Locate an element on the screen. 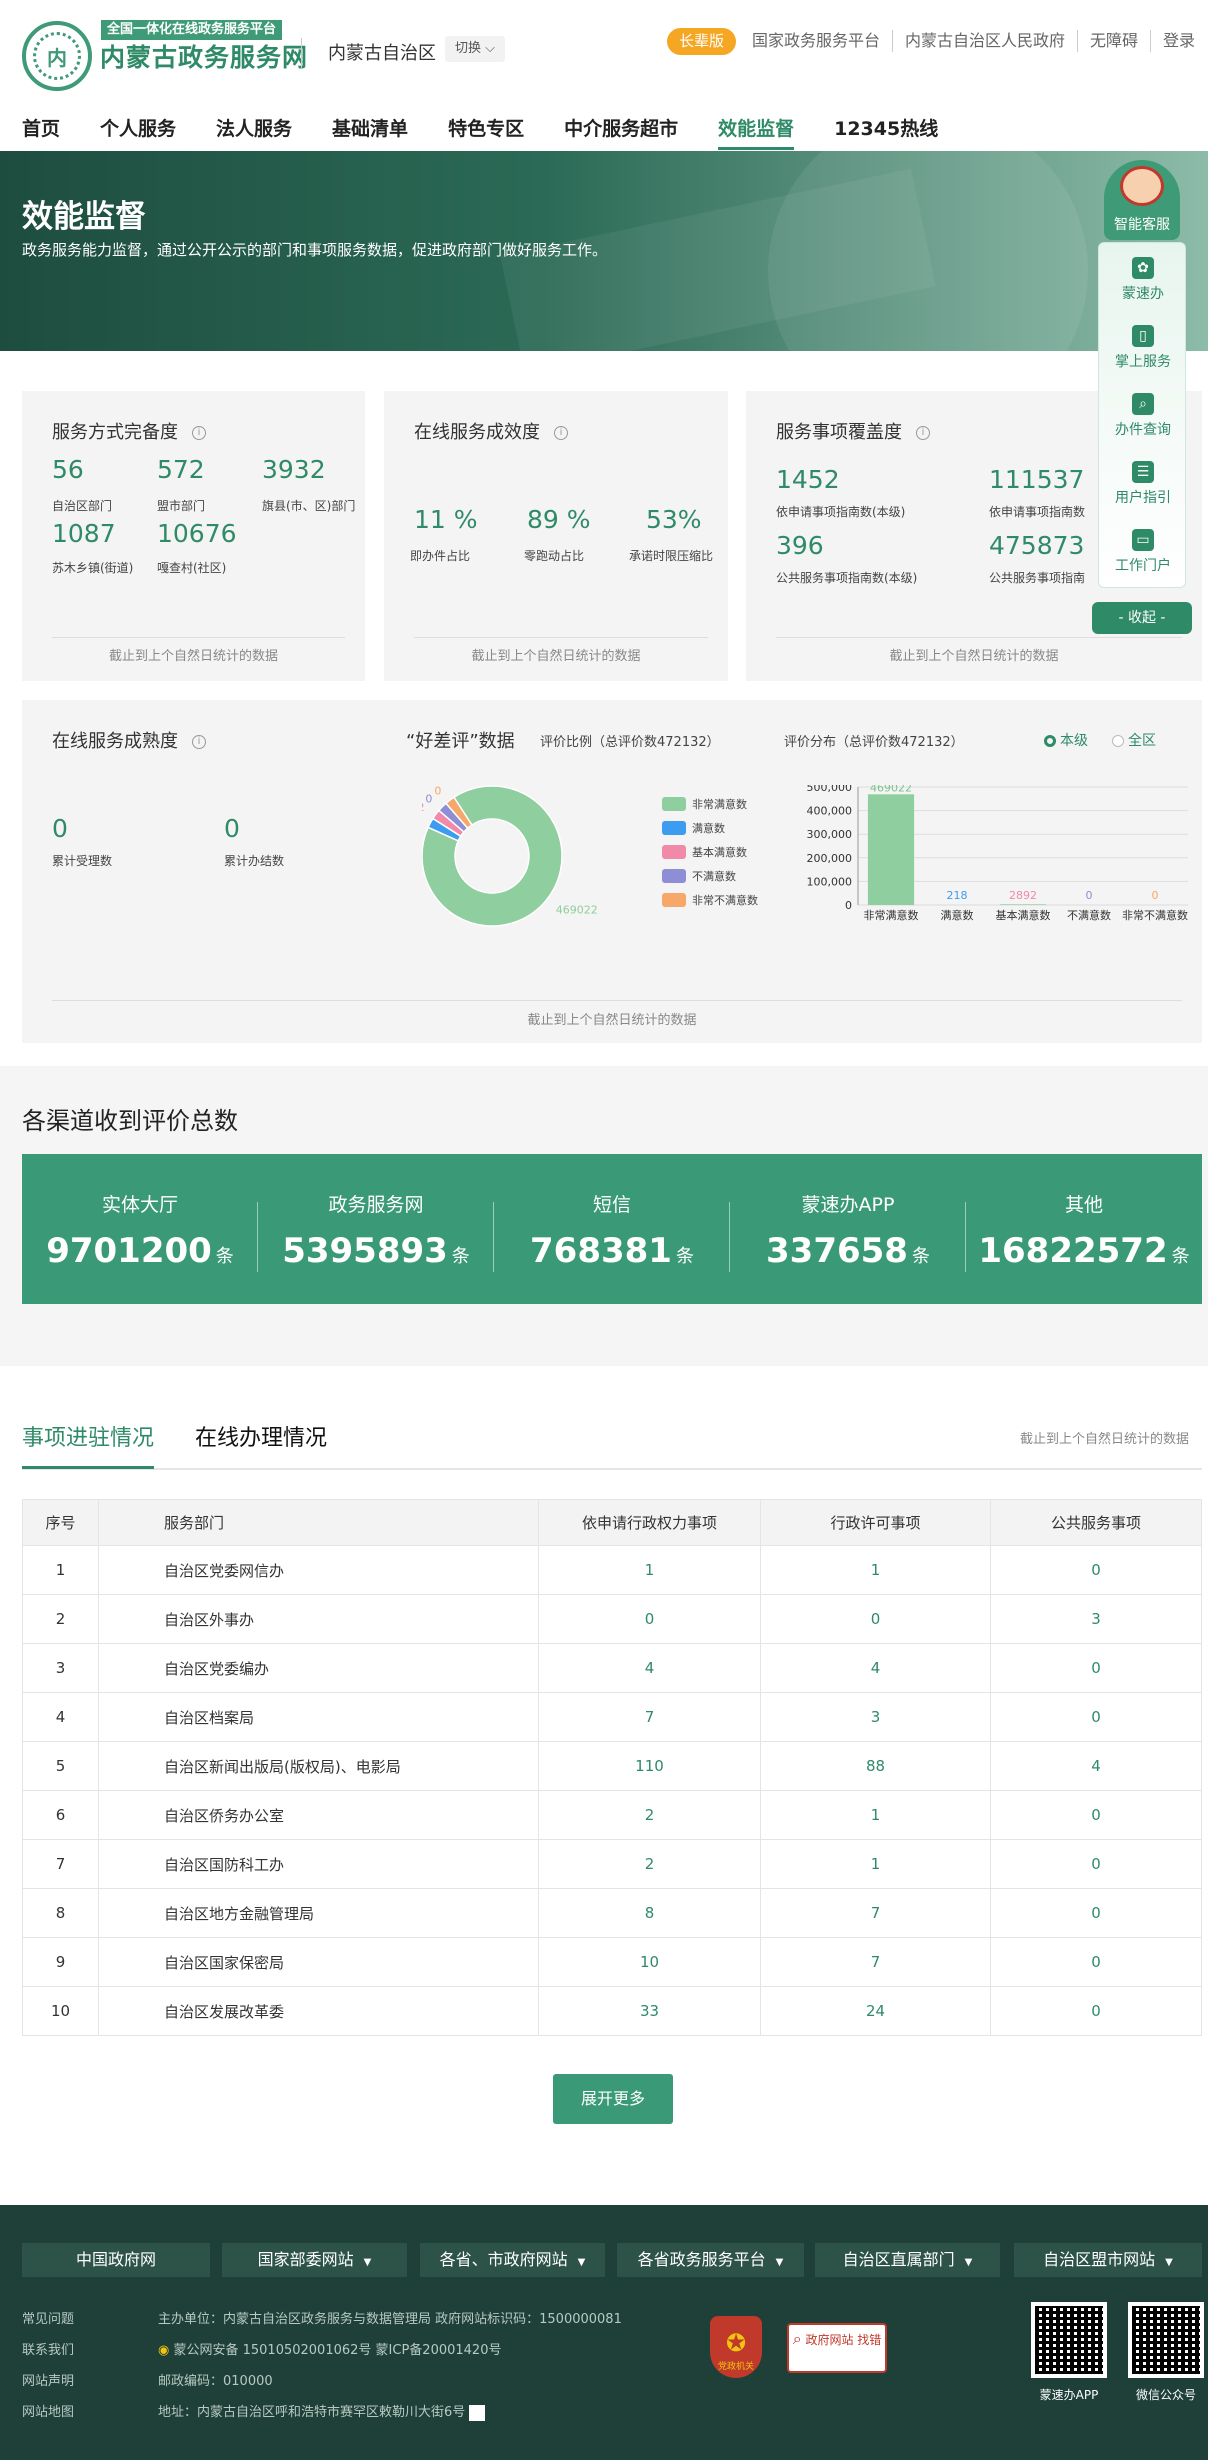  stat-label: 累计办结数 is located at coordinates (254, 861).